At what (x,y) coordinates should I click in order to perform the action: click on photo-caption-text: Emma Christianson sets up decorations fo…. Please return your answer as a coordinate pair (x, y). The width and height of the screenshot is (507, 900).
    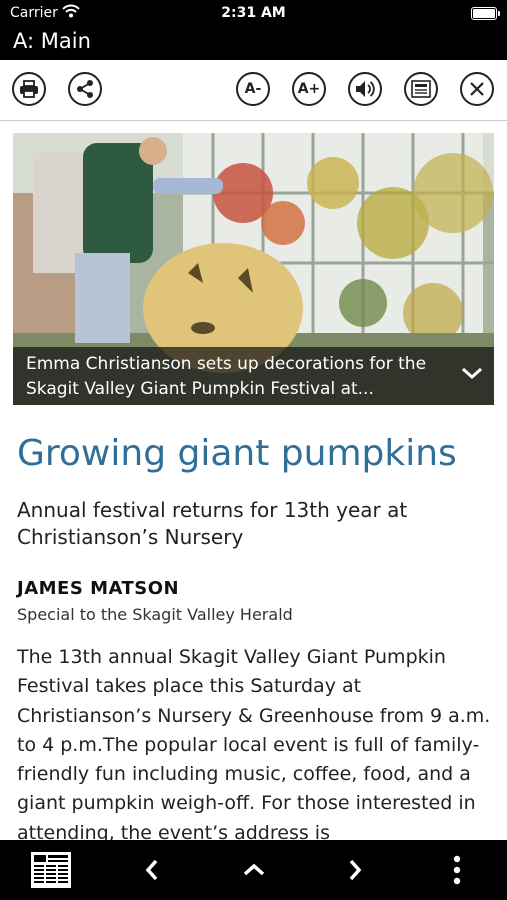
    Looking at the image, I should click on (226, 376).